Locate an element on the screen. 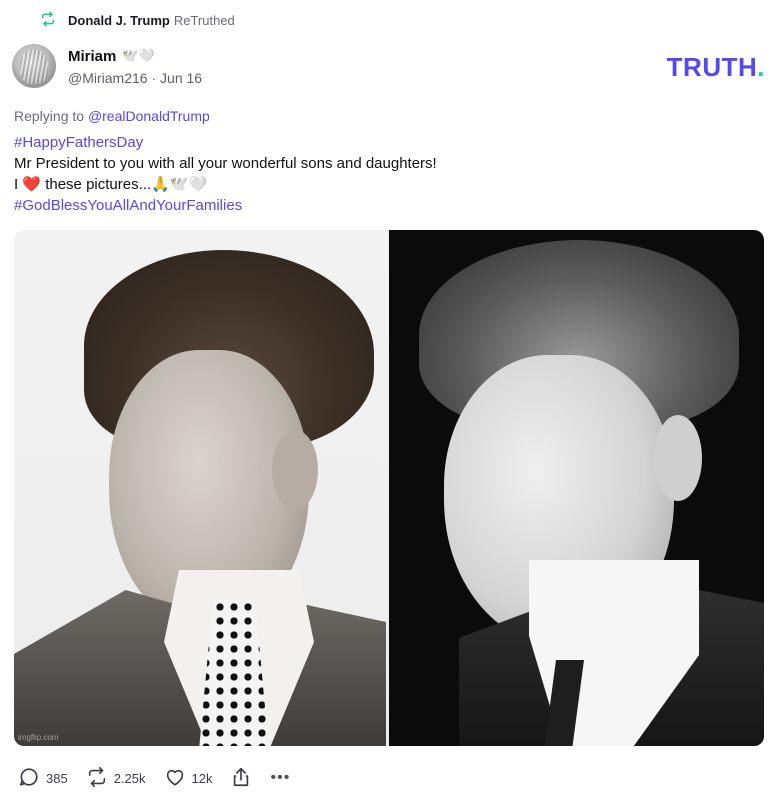 The width and height of the screenshot is (777, 803). retruth-button: 2.25k is located at coordinates (116, 778).